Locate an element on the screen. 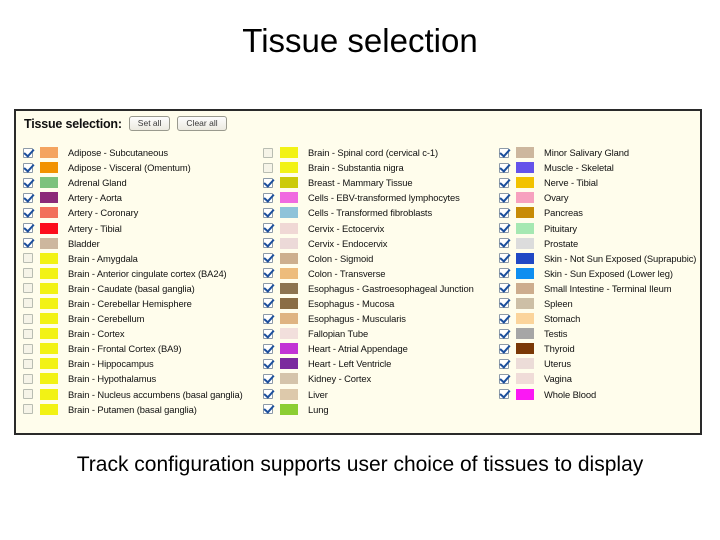 The image size is (720, 540). tissue-row: Thyroid is located at coordinates (599, 348).